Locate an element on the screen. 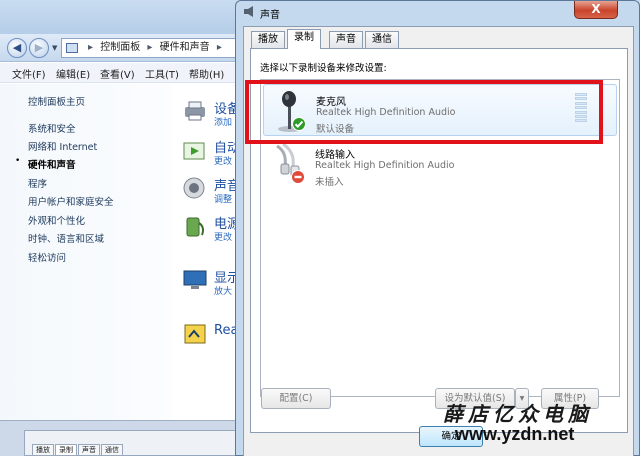 The height and width of the screenshot is (456, 640). devices-printers-icon is located at coordinates (195, 111).